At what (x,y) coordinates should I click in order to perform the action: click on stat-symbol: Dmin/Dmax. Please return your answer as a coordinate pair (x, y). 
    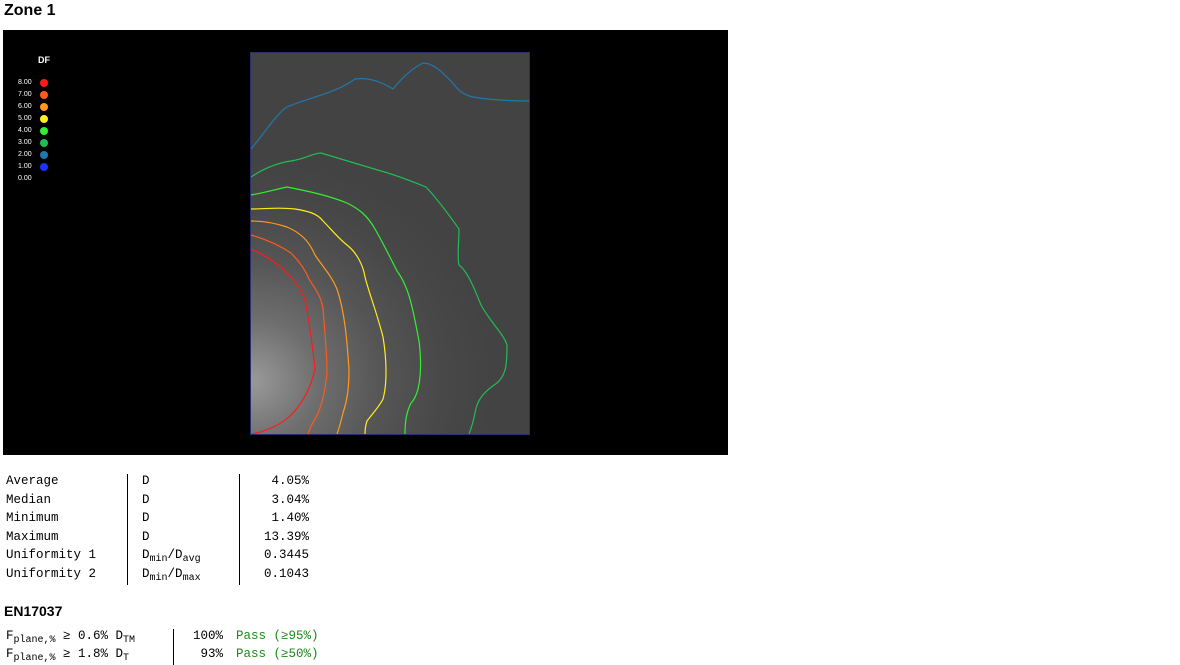
    Looking at the image, I should click on (183, 575).